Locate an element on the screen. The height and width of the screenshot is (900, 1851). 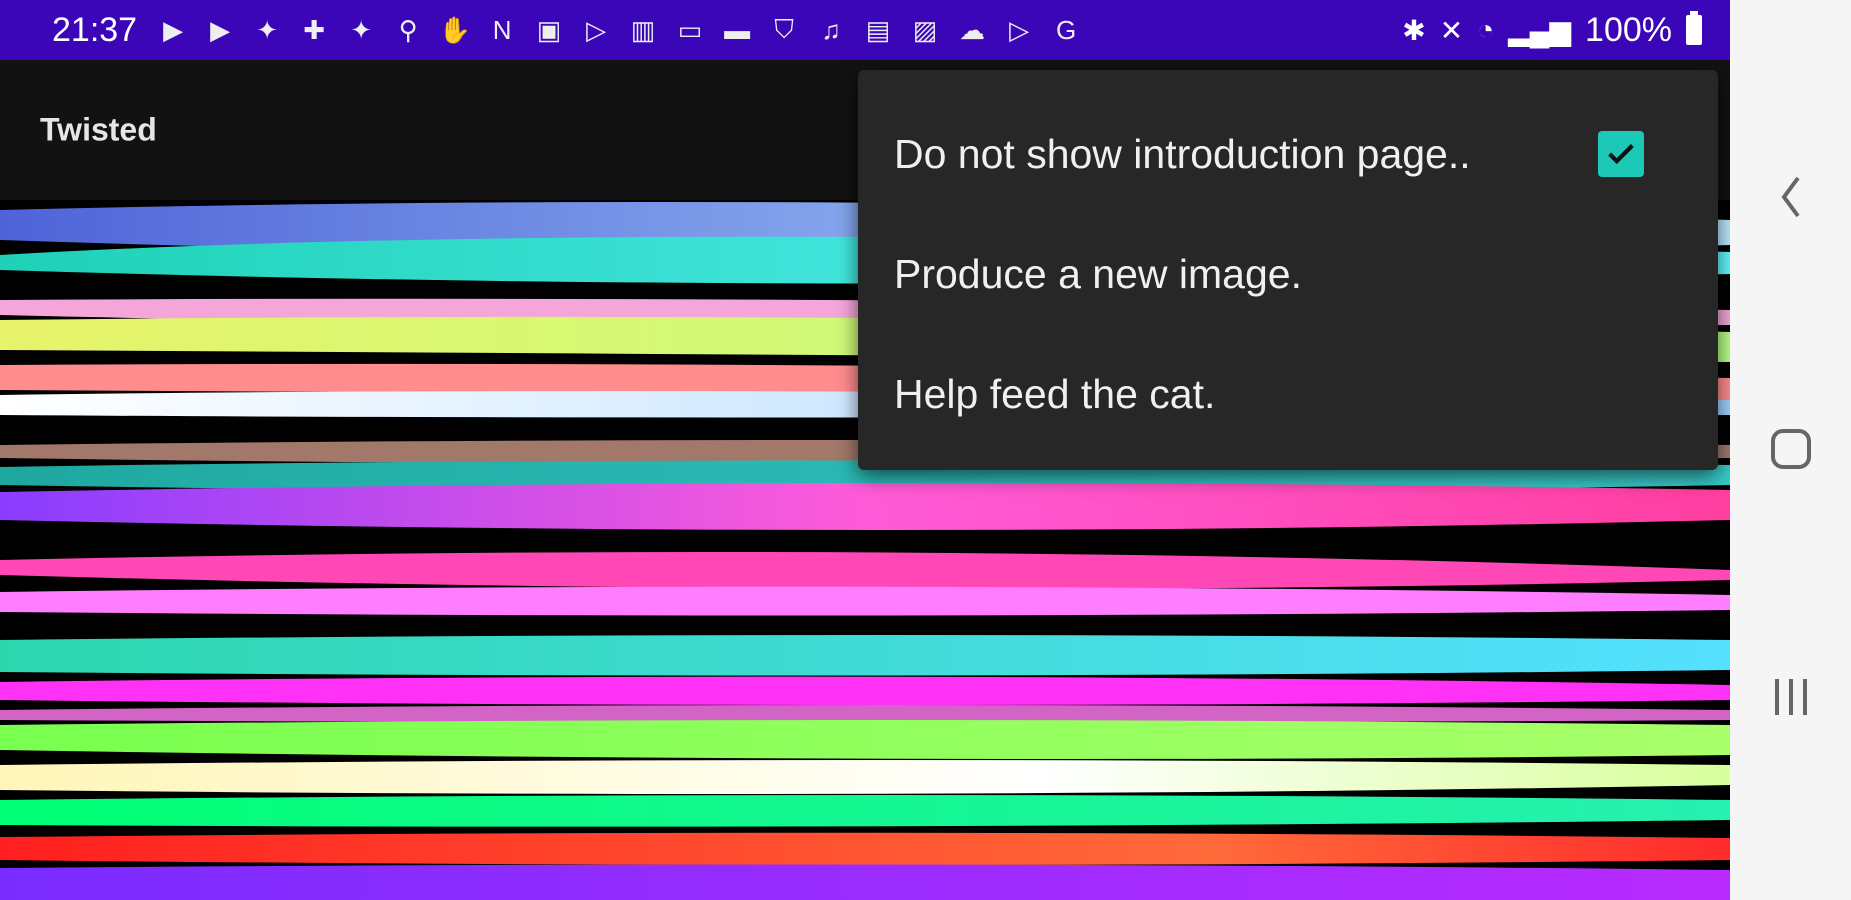
battery-icon is located at coordinates (1694, 28).